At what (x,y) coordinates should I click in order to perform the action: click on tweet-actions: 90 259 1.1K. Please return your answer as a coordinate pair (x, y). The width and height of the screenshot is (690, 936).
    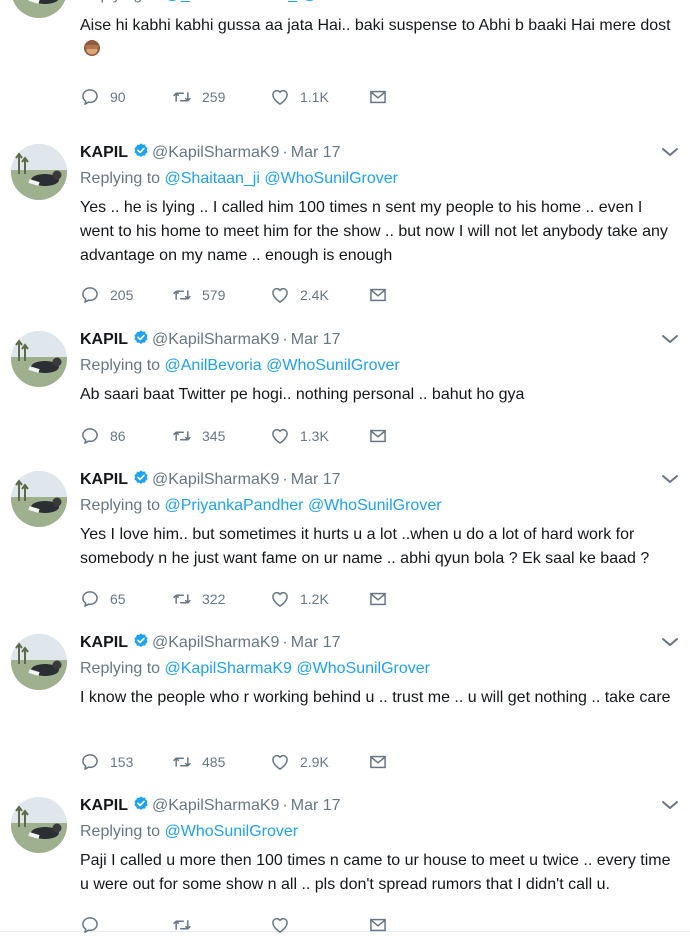
    Looking at the image, I should click on (245, 97).